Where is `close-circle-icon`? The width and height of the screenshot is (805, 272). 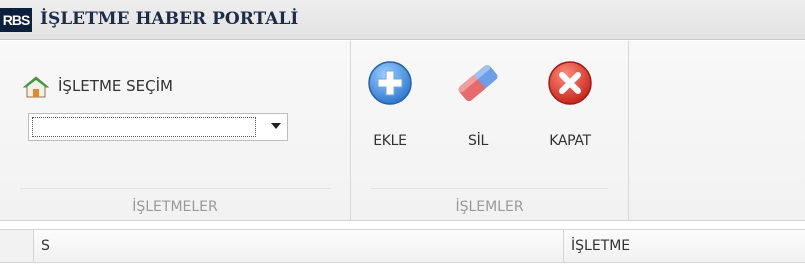 close-circle-icon is located at coordinates (570, 83).